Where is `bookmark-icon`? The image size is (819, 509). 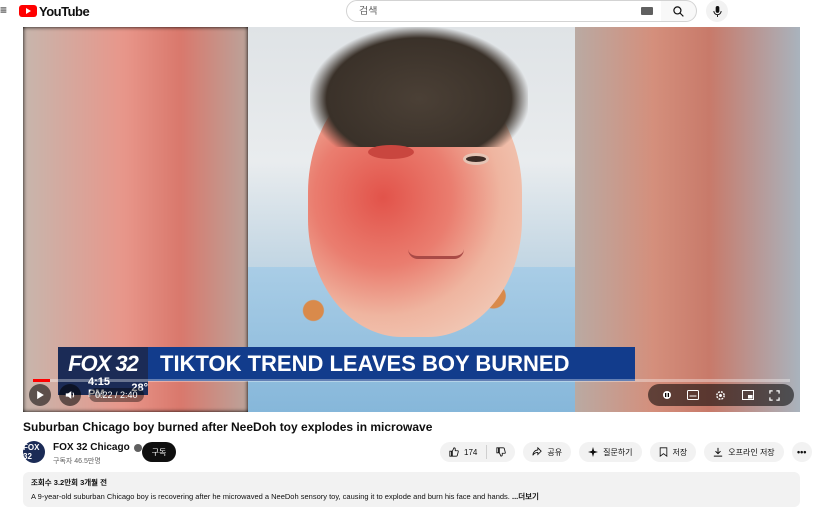 bookmark-icon is located at coordinates (663, 452).